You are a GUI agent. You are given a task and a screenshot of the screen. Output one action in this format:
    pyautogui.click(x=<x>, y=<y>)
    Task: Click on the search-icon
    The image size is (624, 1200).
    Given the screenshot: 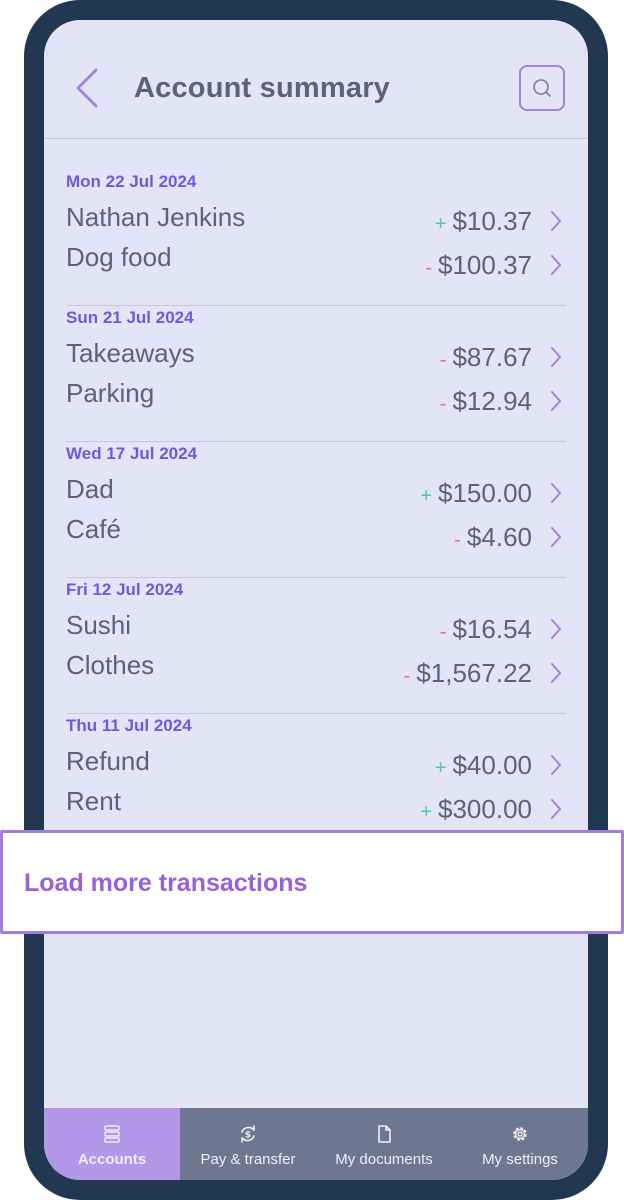 What is the action you would take?
    pyautogui.click(x=542, y=88)
    